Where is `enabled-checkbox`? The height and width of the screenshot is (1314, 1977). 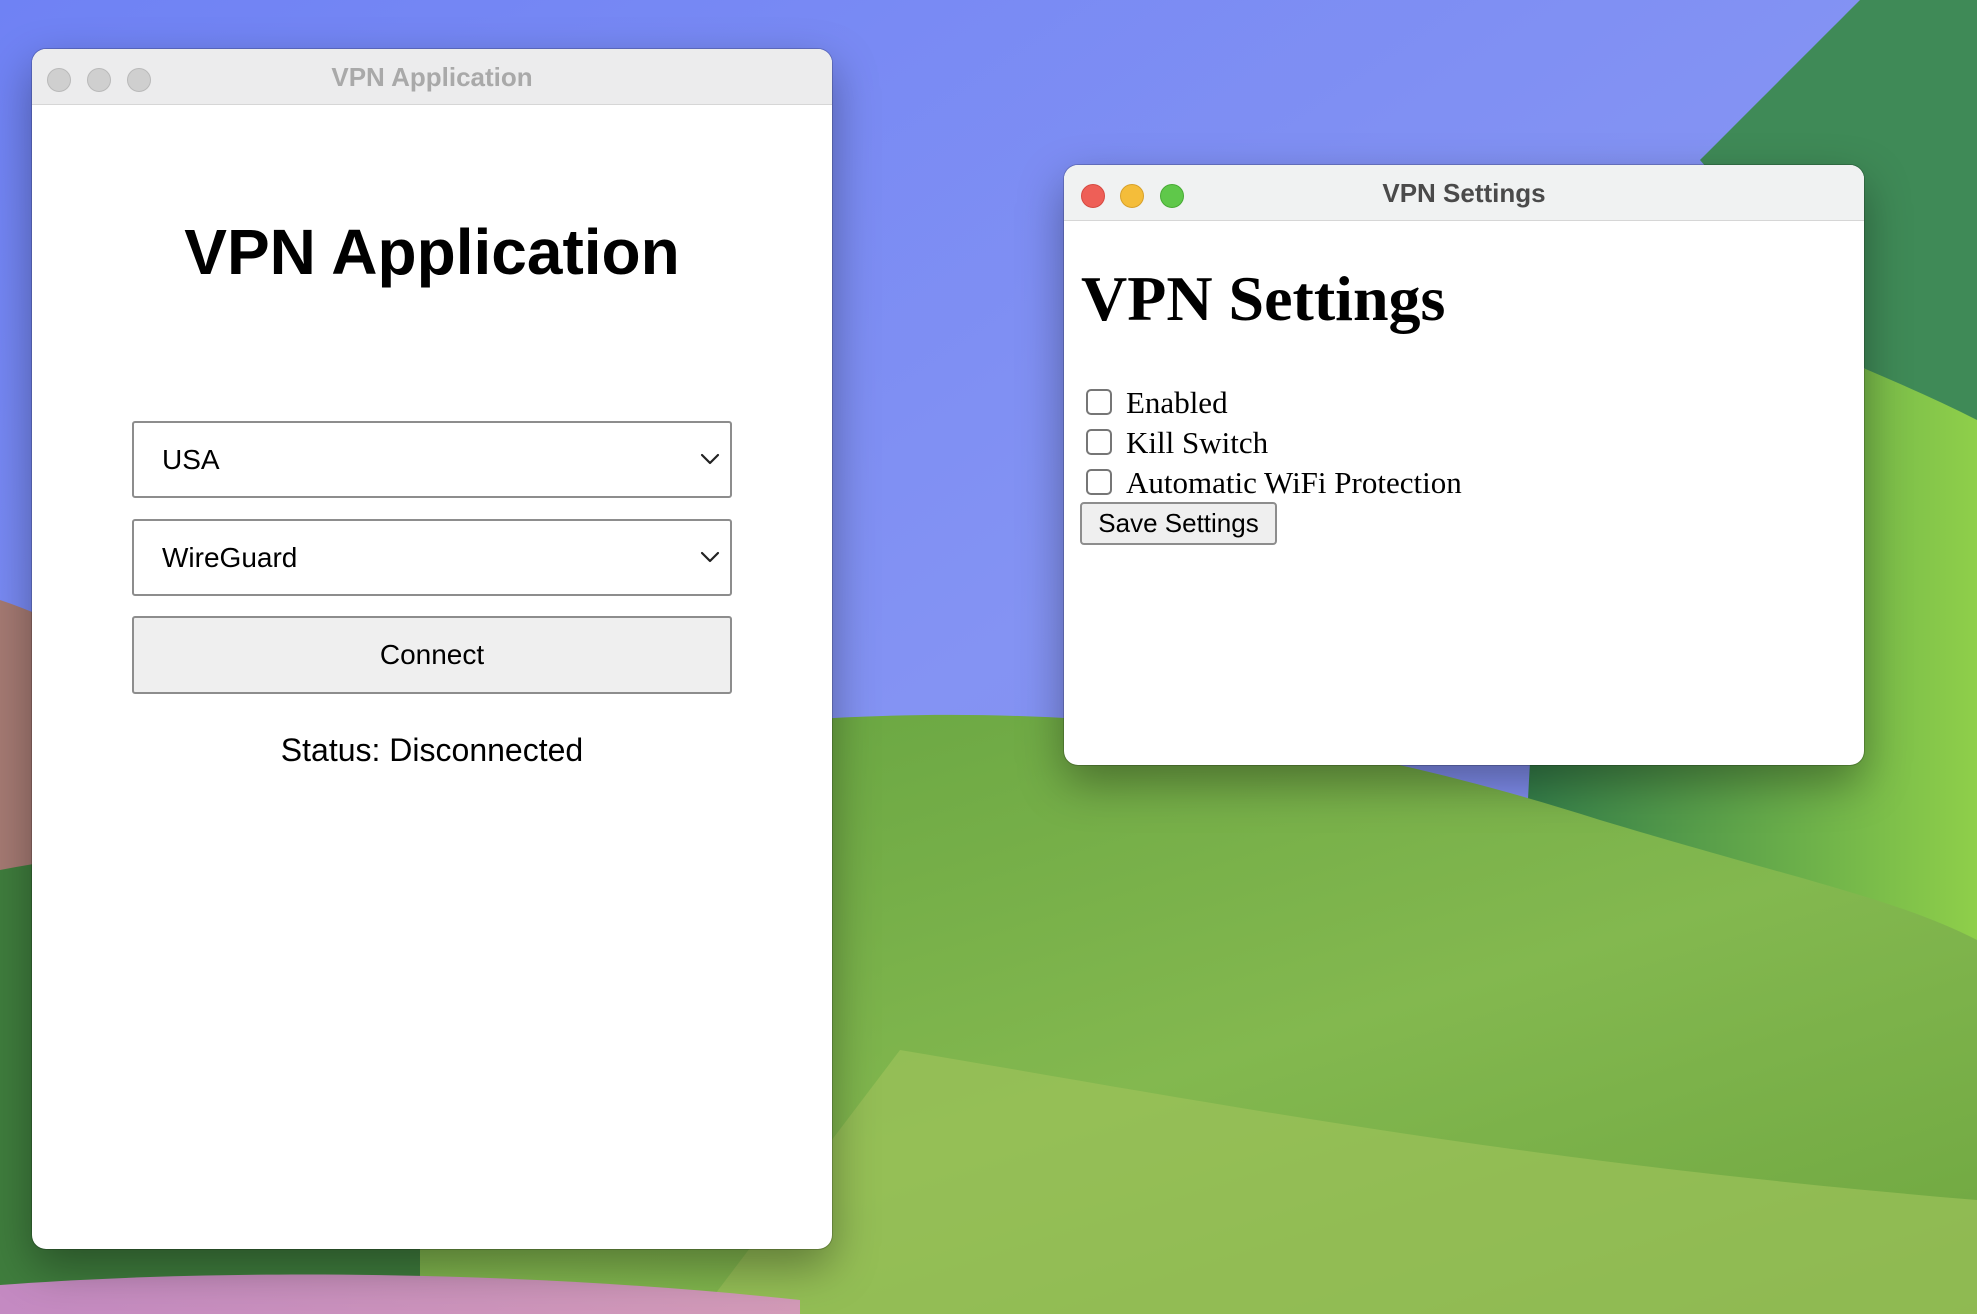 enabled-checkbox is located at coordinates (1099, 402).